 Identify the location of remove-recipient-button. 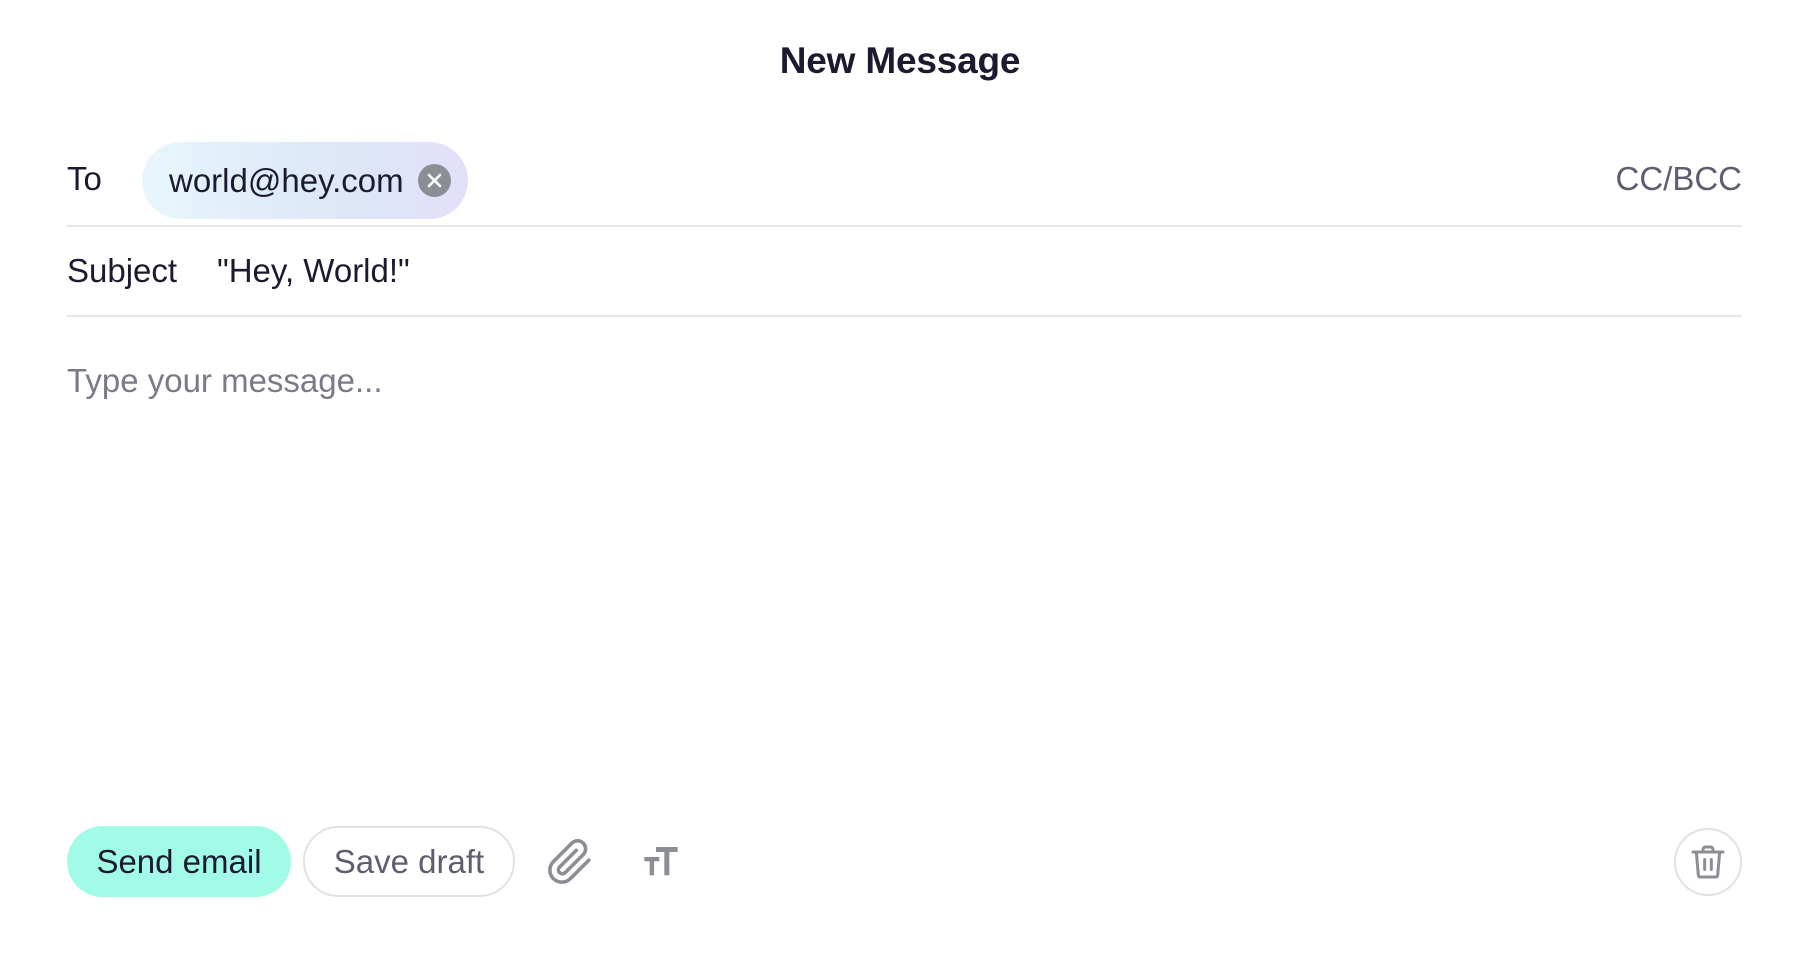
(434, 180).